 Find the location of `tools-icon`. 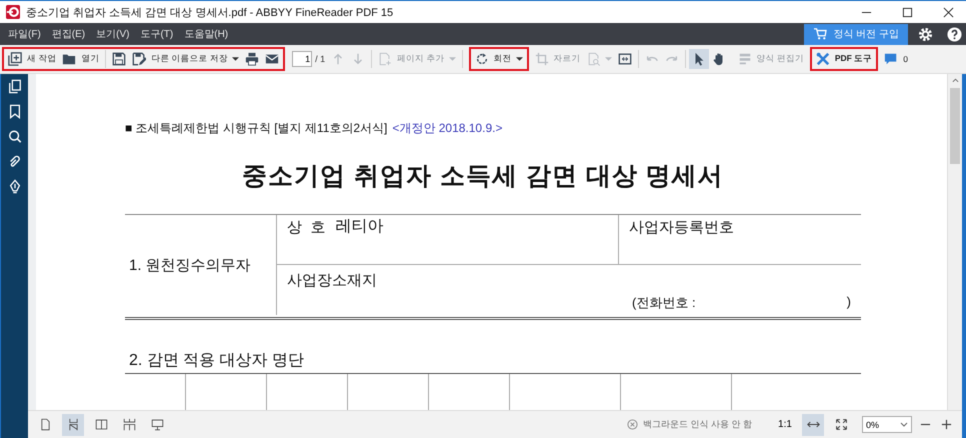

tools-icon is located at coordinates (823, 59).